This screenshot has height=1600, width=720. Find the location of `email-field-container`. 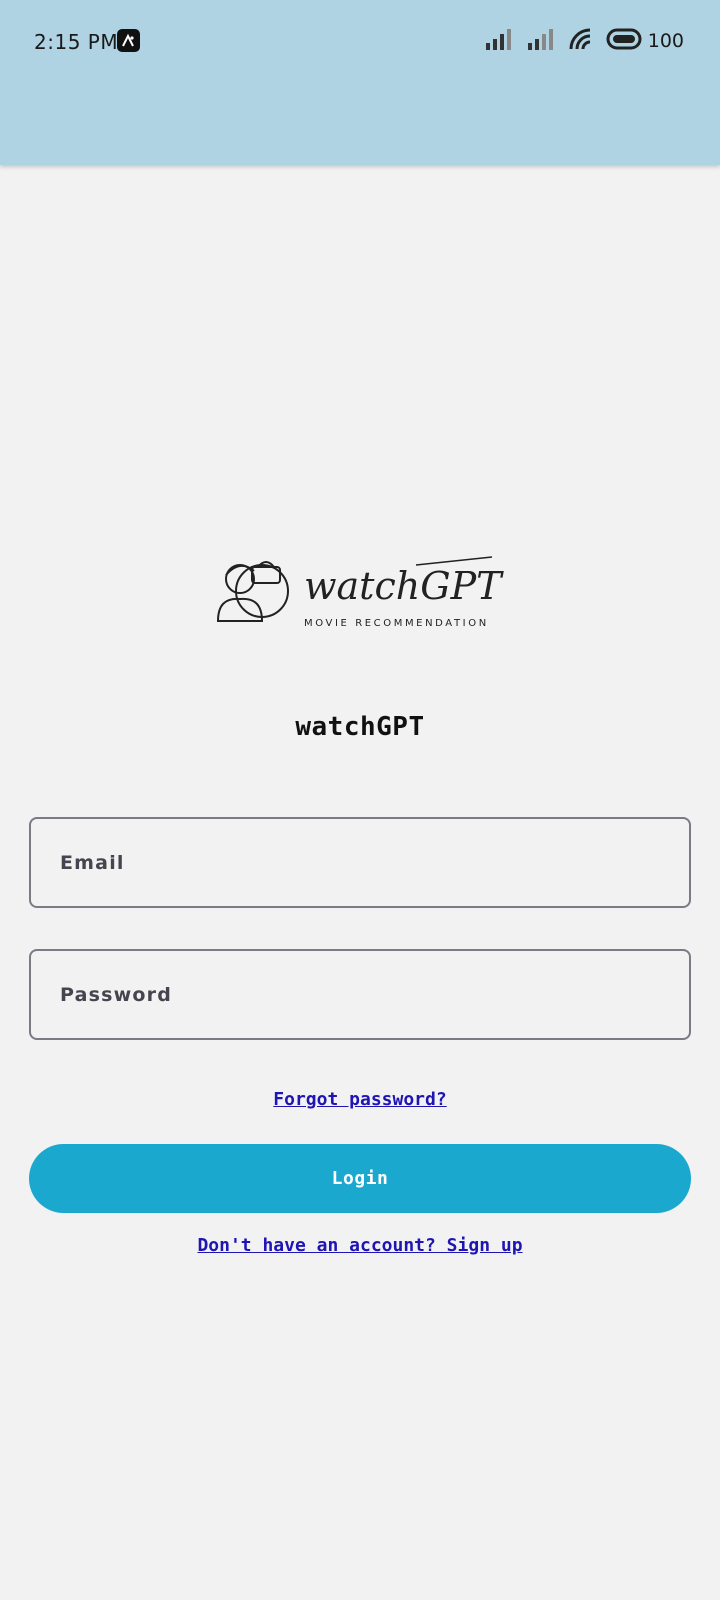

email-field-container is located at coordinates (360, 862).